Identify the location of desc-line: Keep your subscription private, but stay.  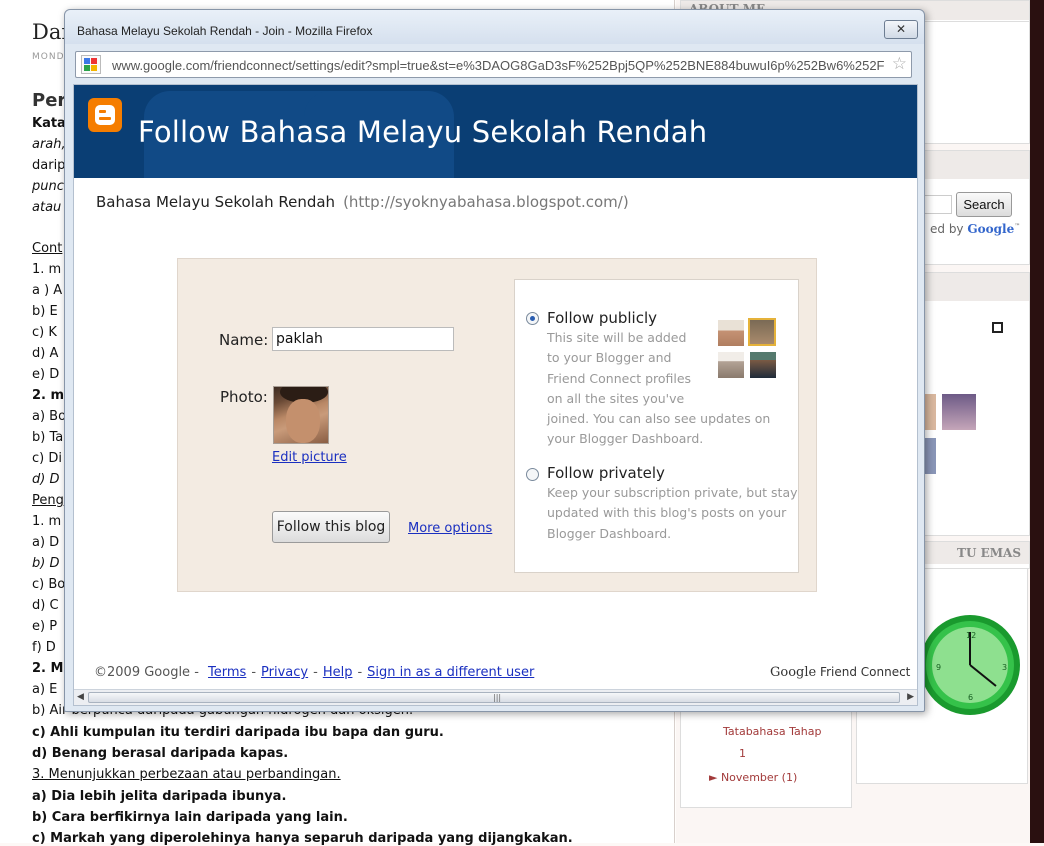
(672, 492).